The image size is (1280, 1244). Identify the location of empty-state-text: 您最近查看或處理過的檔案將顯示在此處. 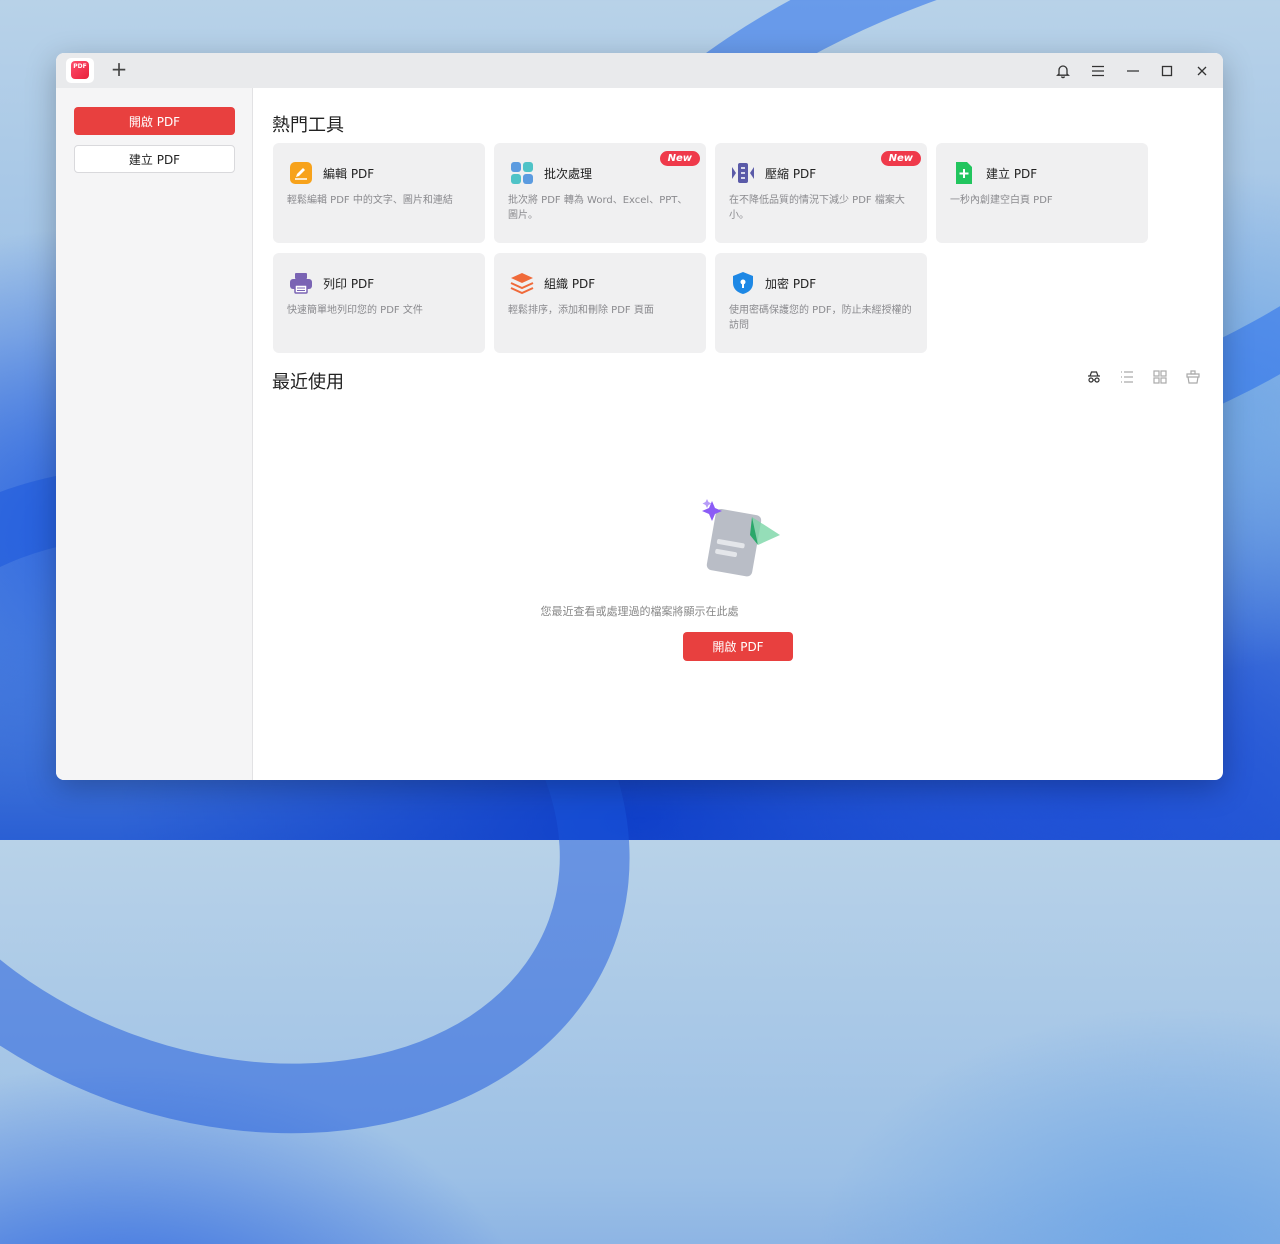
(639, 611).